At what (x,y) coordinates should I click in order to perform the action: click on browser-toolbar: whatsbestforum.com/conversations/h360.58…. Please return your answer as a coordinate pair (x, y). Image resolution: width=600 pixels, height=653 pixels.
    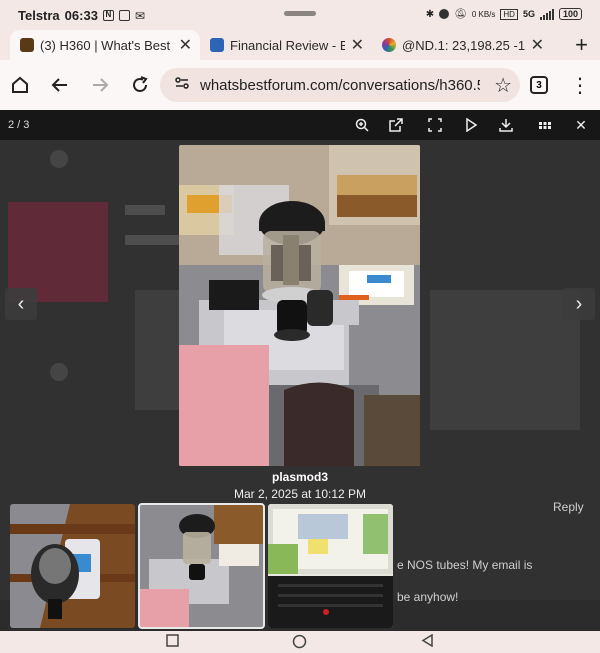
    Looking at the image, I should click on (300, 85).